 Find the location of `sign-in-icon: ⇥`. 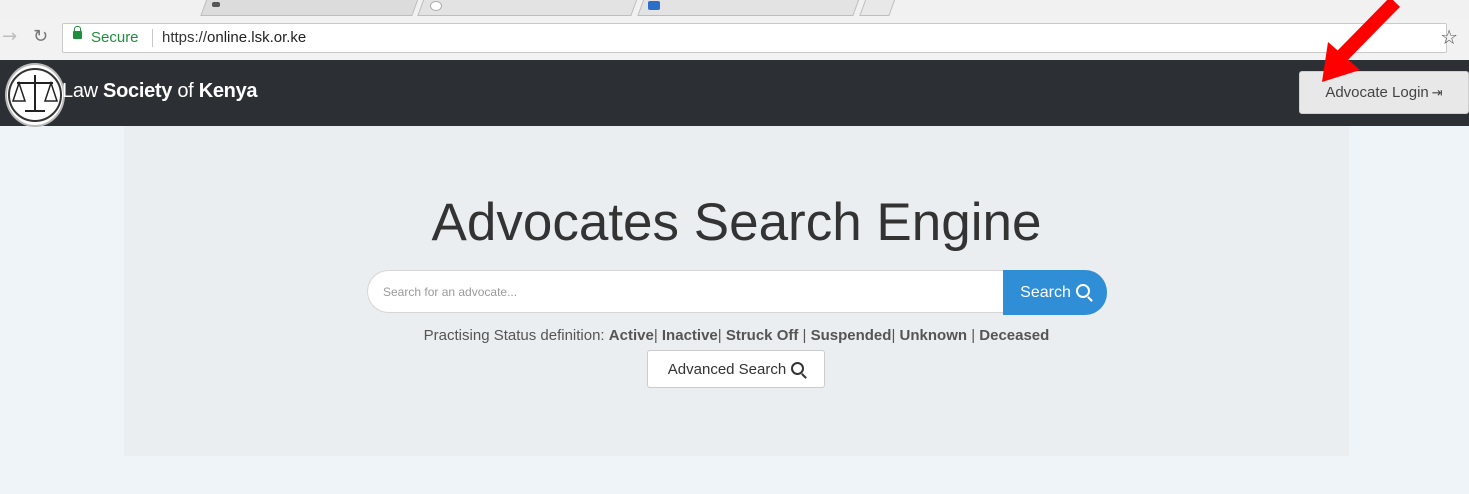

sign-in-icon: ⇥ is located at coordinates (1437, 93).